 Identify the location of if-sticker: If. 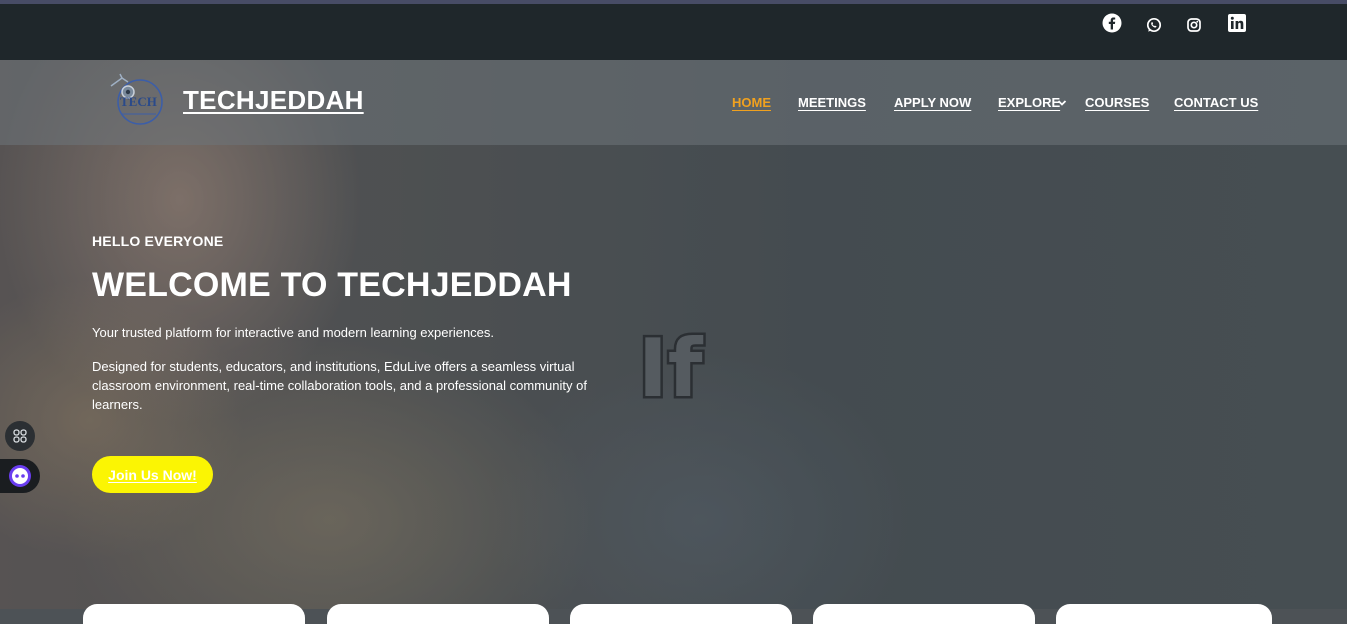
(671, 364).